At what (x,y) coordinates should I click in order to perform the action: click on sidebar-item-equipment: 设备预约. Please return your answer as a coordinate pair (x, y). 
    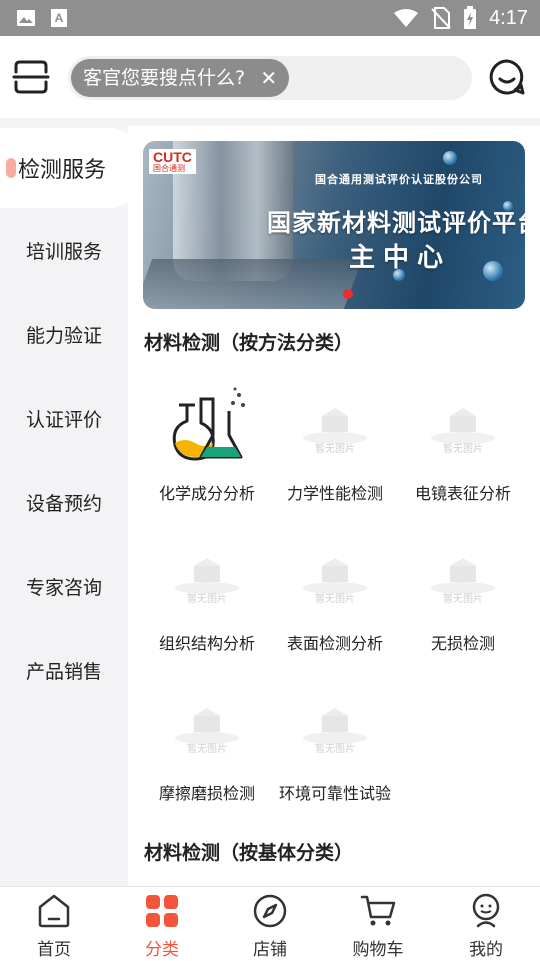
    Looking at the image, I should click on (64, 502).